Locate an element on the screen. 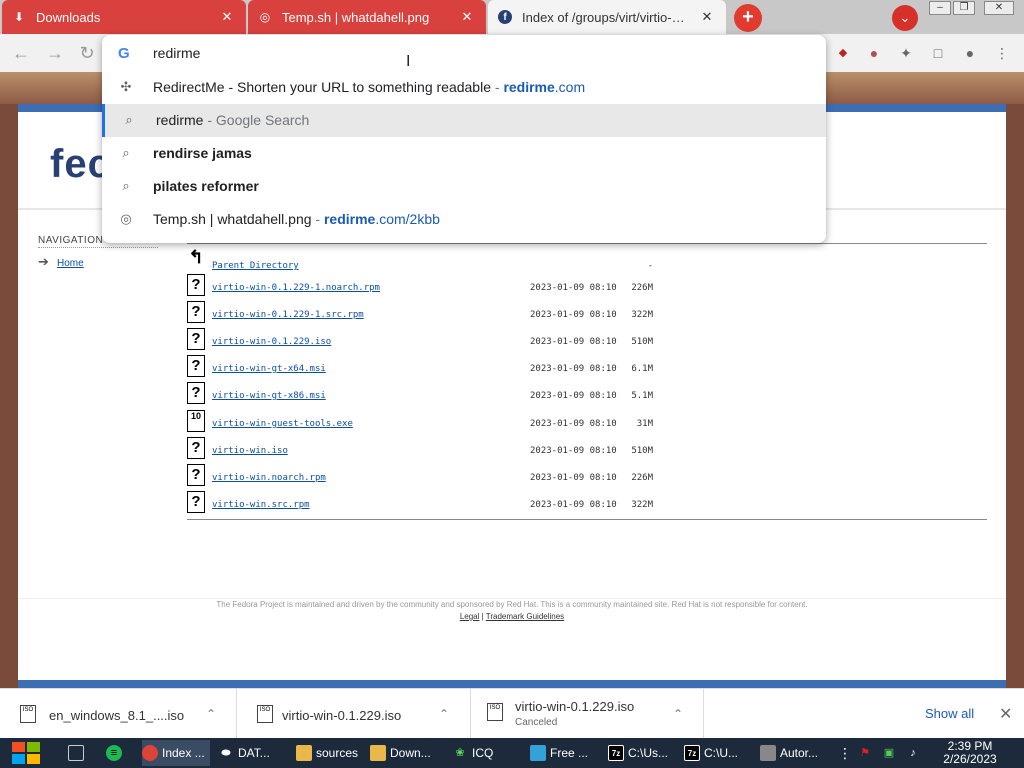 This screenshot has width=1024, height=768. file-link: virtio-win.src.rpm is located at coordinates (261, 505).